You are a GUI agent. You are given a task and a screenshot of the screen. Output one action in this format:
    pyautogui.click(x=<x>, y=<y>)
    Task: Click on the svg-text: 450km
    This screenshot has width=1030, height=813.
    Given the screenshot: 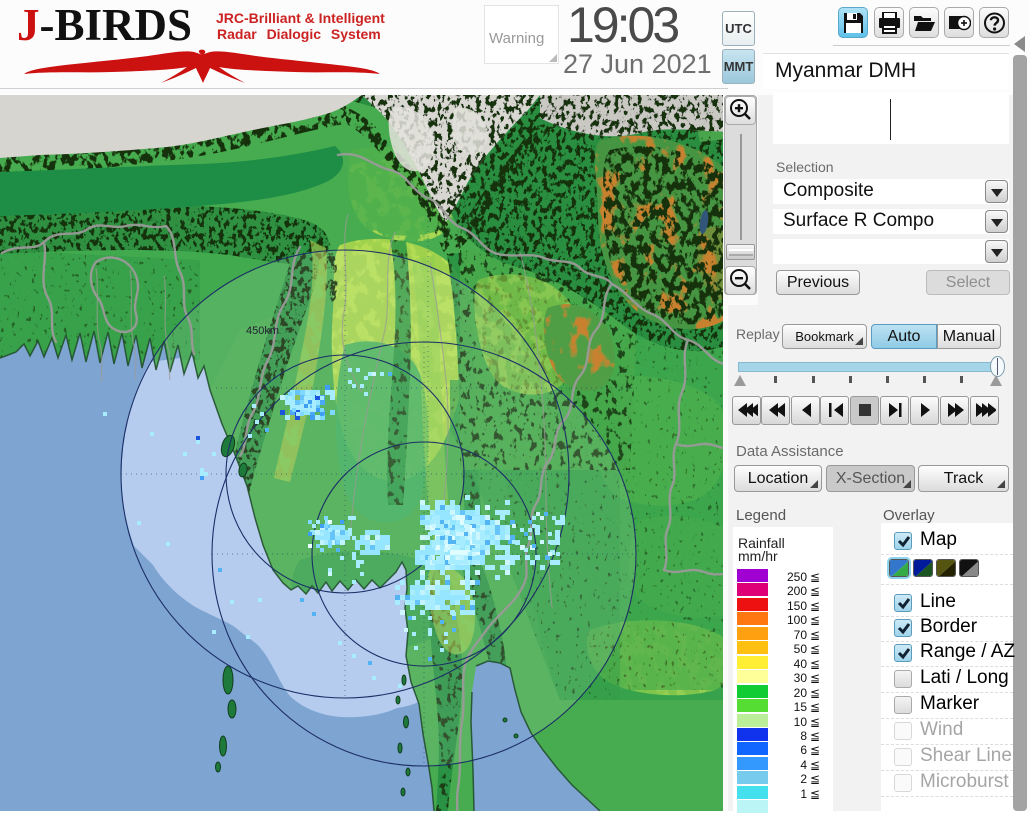 What is the action you would take?
    pyautogui.click(x=262, y=331)
    